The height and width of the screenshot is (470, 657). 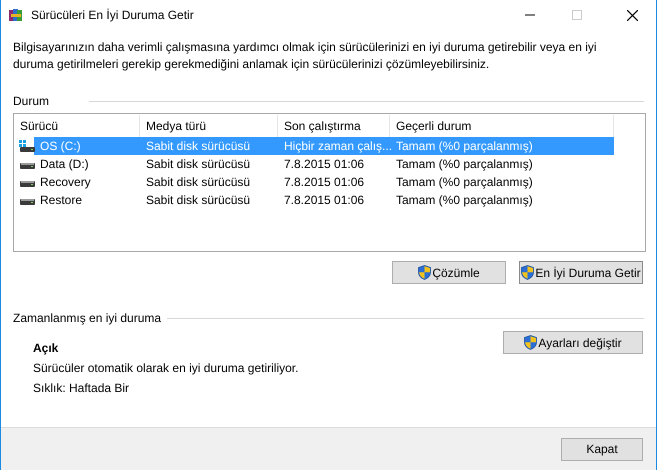 I want to click on column-header: Sürücü, so click(x=77, y=126).